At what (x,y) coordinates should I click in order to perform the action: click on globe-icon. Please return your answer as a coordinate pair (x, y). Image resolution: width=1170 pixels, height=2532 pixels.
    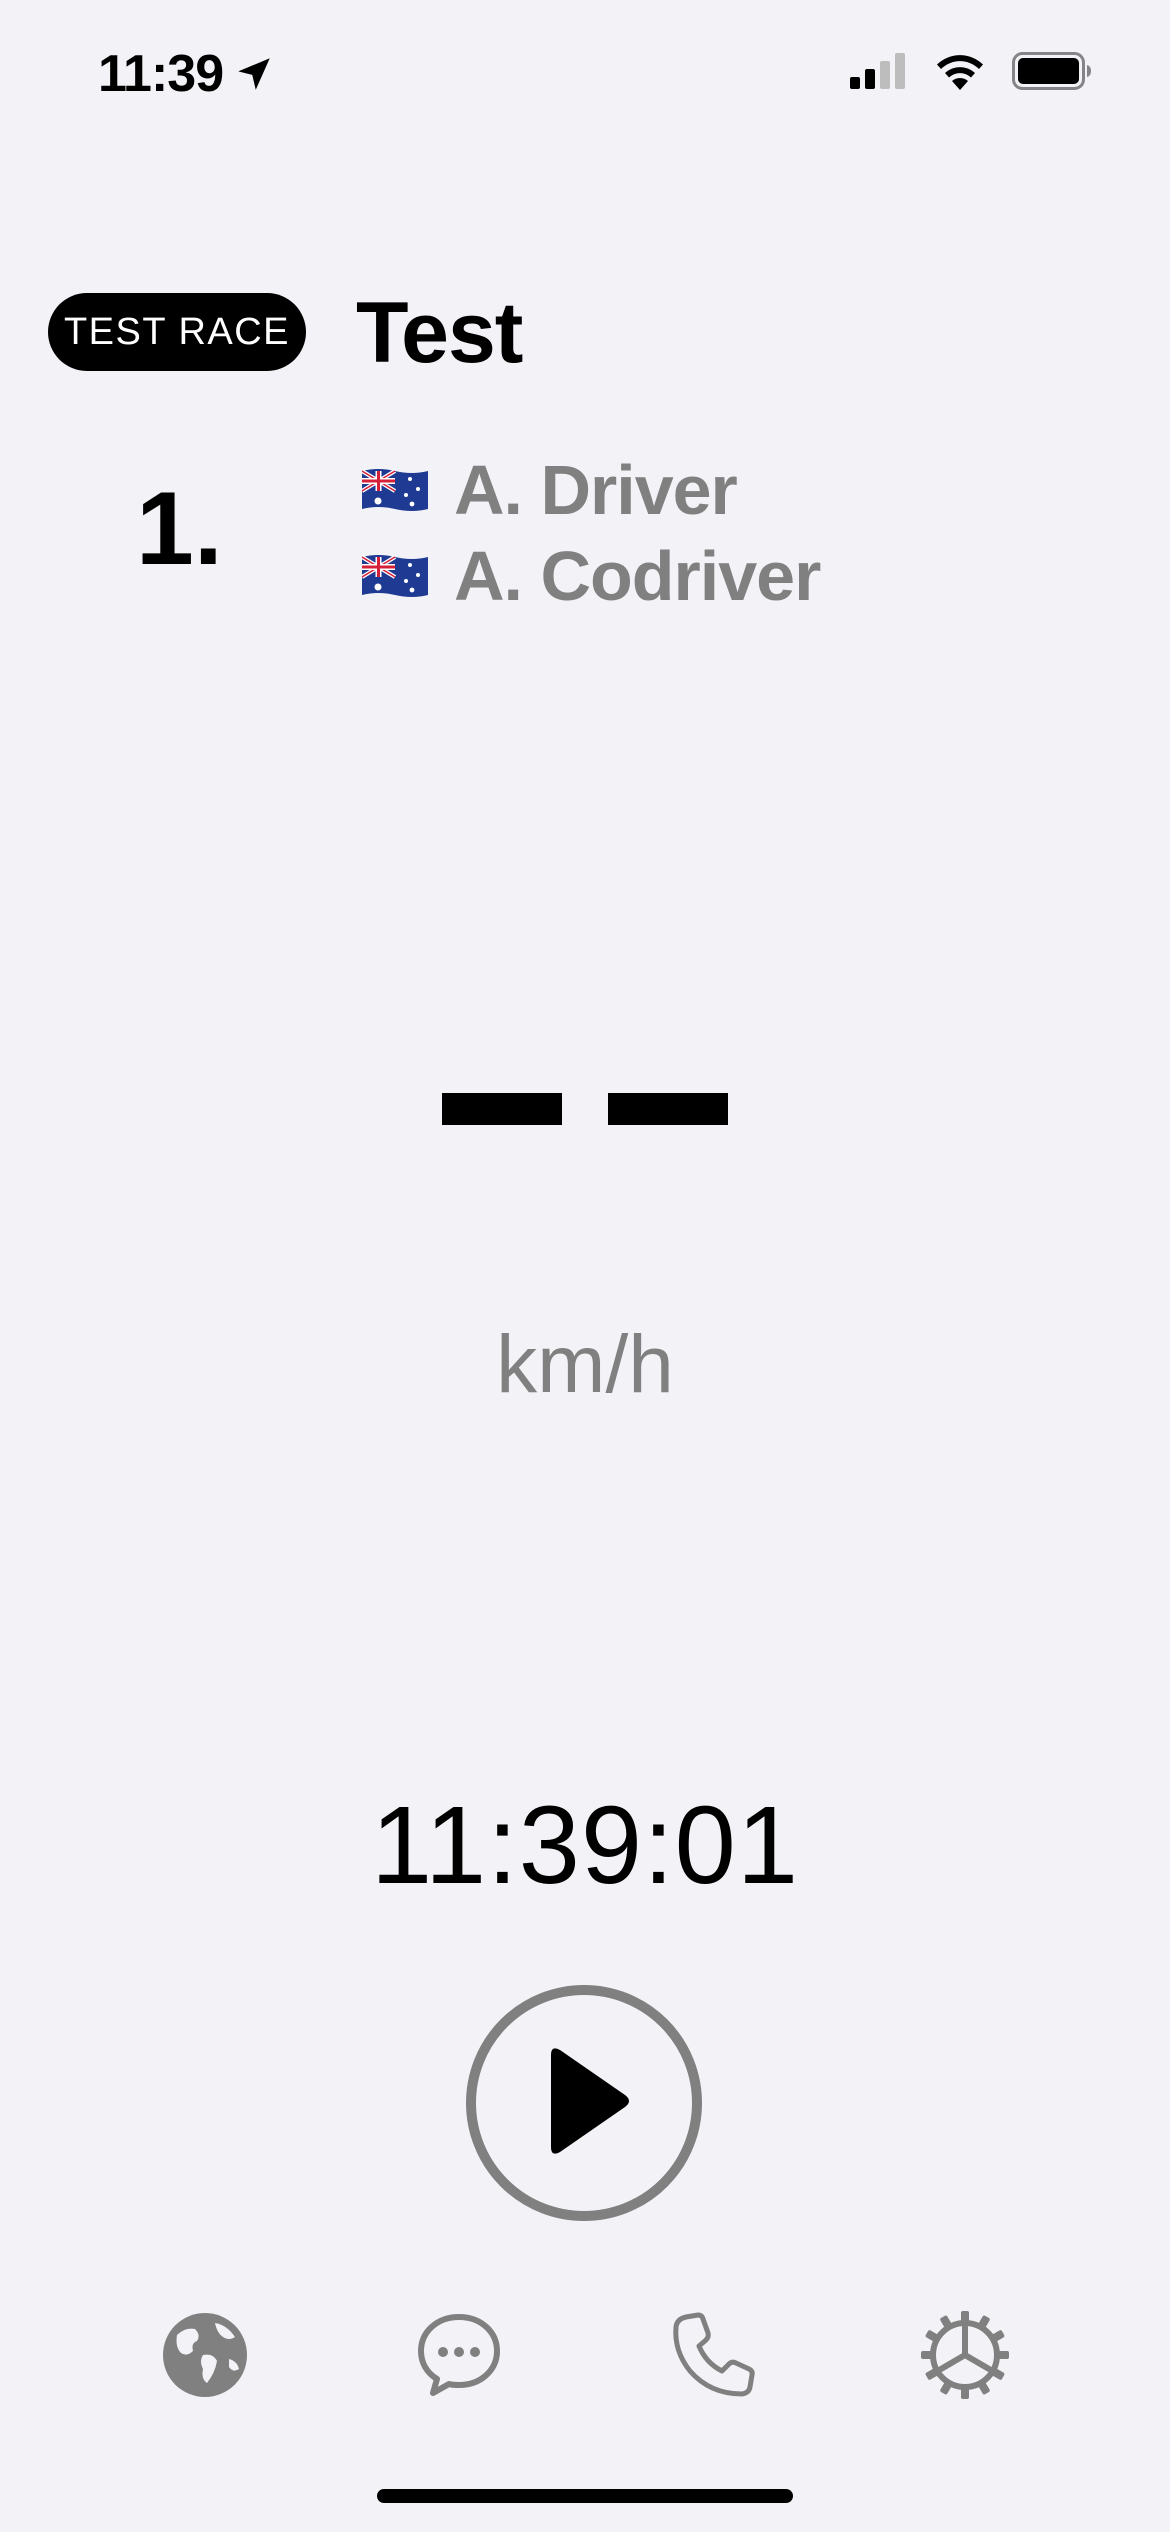
    Looking at the image, I should click on (205, 2355).